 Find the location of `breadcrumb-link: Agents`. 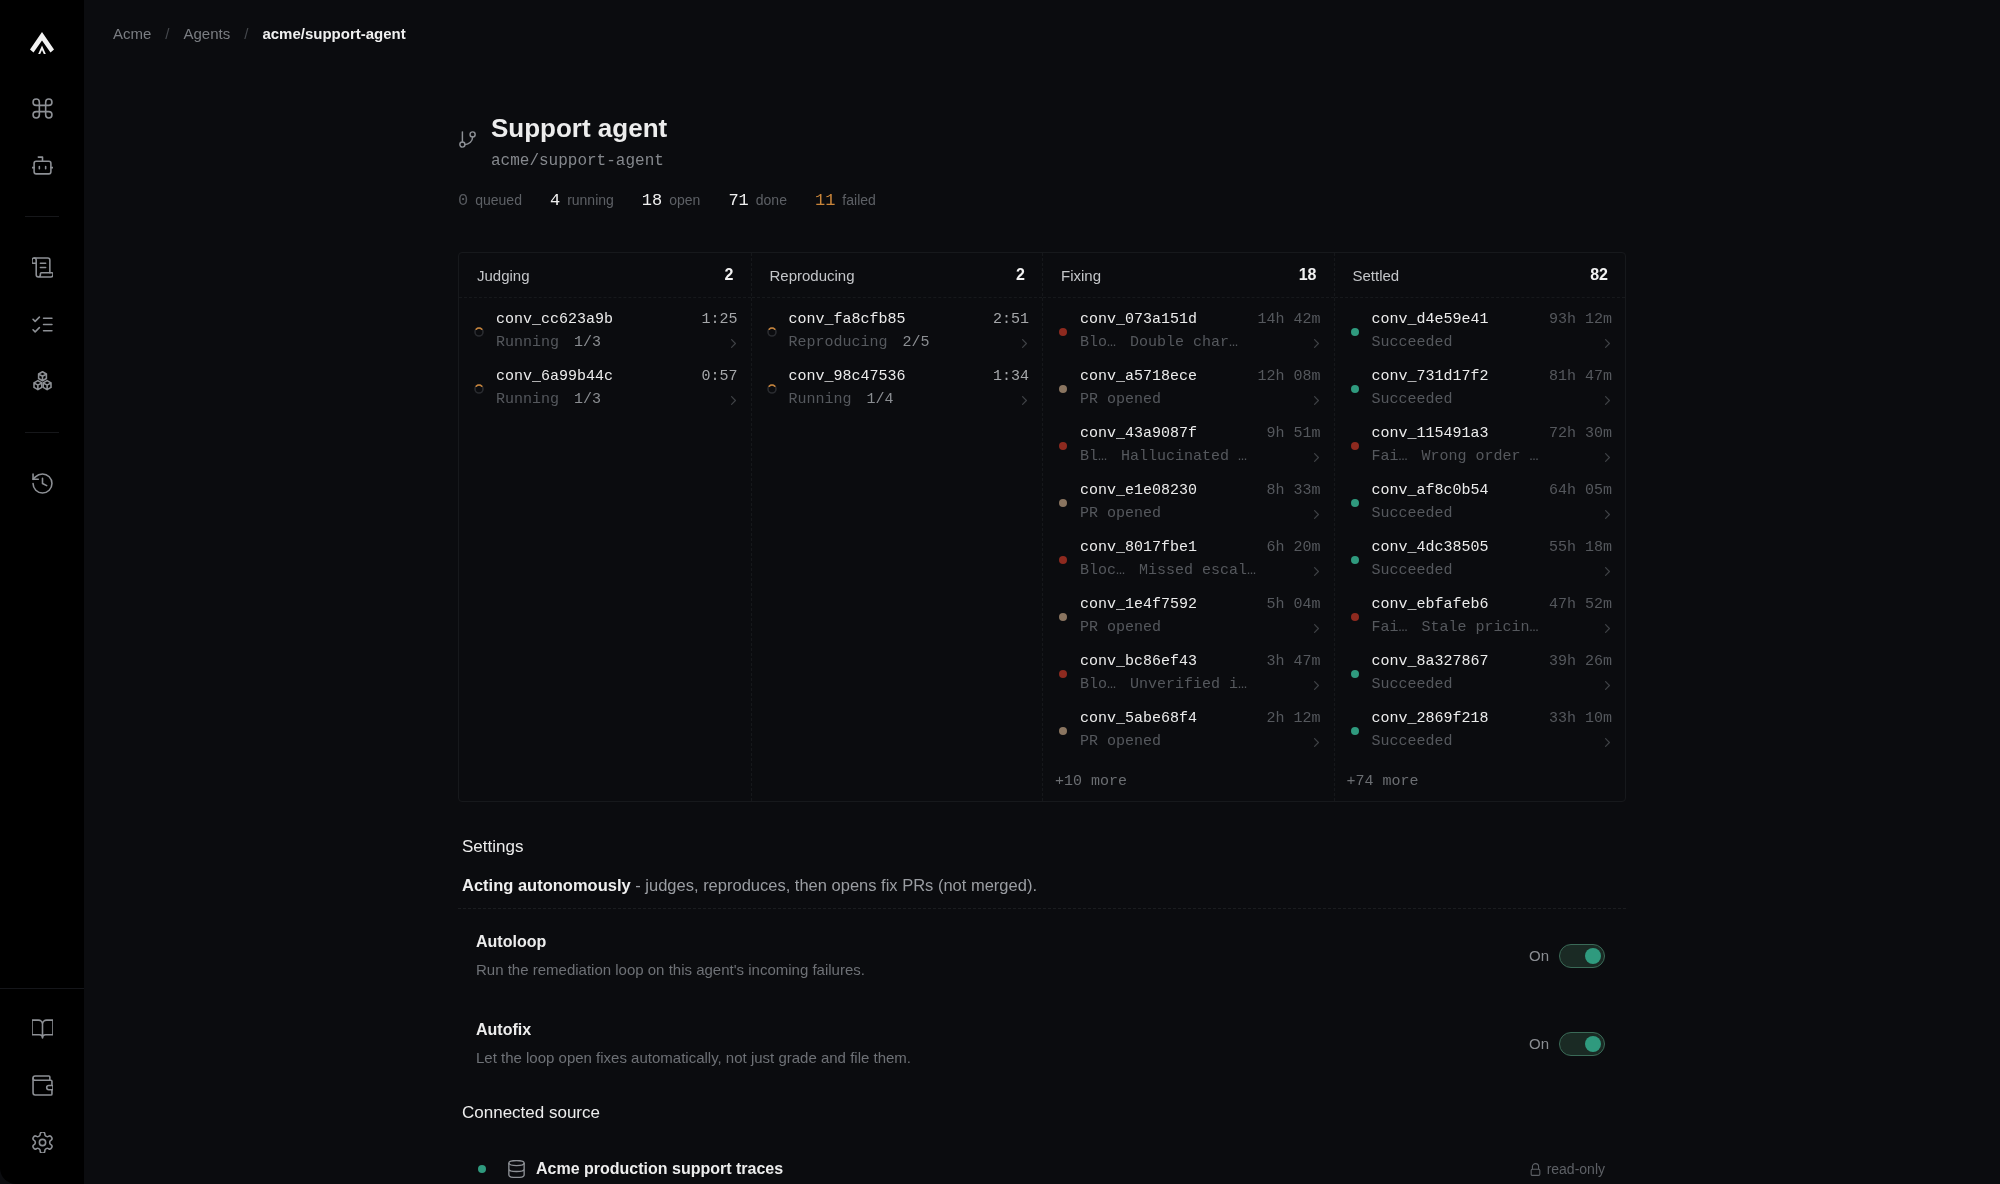

breadcrumb-link: Agents is located at coordinates (207, 33).